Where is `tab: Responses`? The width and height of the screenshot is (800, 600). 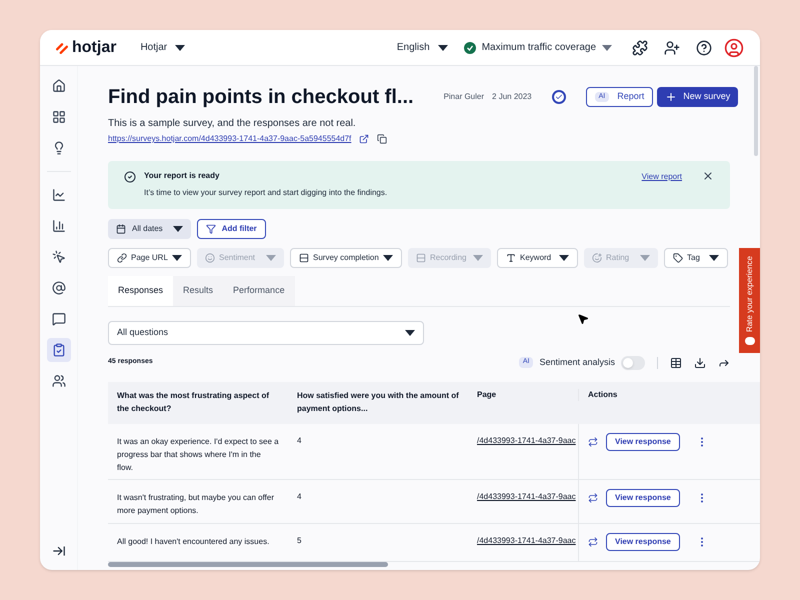
tab: Responses is located at coordinates (141, 291).